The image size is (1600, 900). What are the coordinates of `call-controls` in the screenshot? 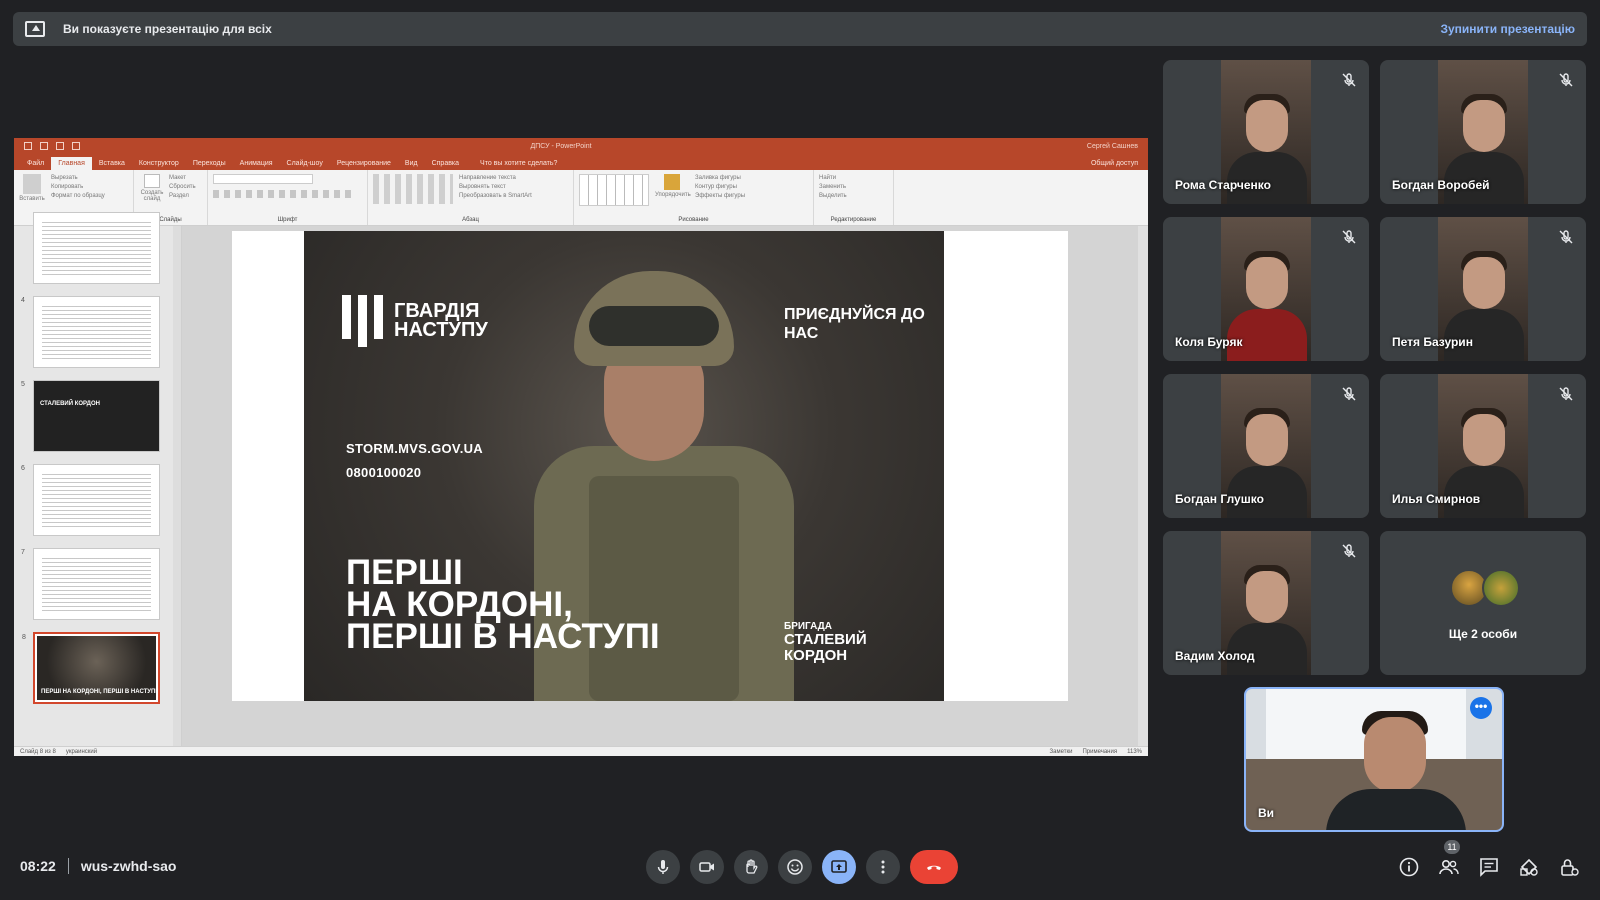 It's located at (802, 867).